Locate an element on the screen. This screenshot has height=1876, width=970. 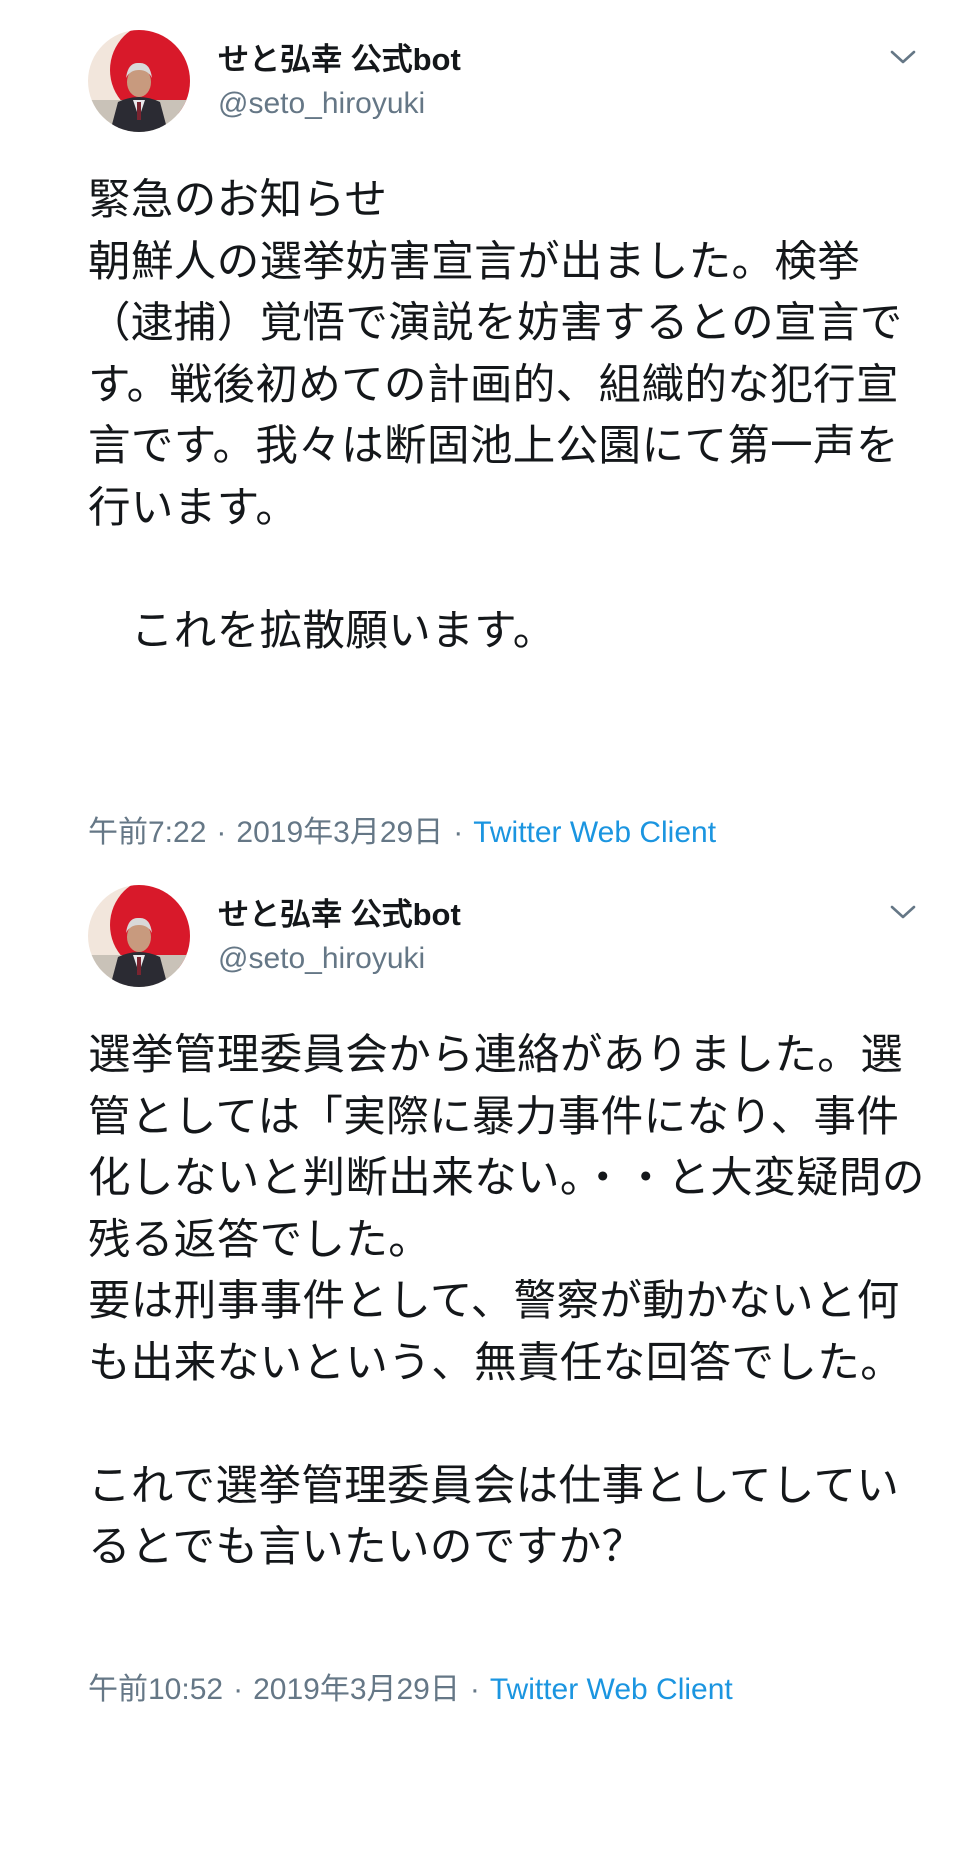
tweet-meta: 午前7:22 · 2019年3月29日 · Twitter Web Client is located at coordinates (402, 833).